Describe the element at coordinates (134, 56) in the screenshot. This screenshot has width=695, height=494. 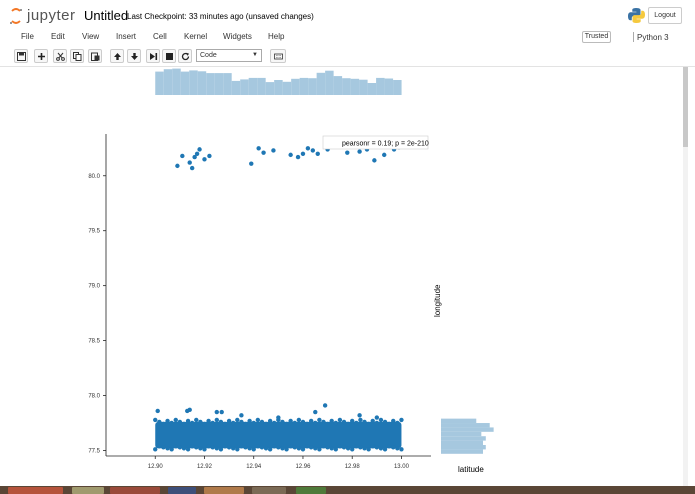
I see `move-down-button` at that location.